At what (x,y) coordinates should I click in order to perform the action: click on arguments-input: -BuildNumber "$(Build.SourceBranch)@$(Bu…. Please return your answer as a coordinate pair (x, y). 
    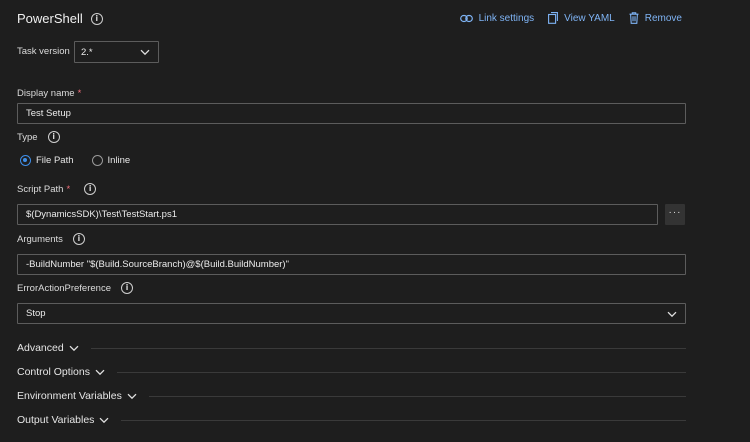
    Looking at the image, I should click on (351, 264).